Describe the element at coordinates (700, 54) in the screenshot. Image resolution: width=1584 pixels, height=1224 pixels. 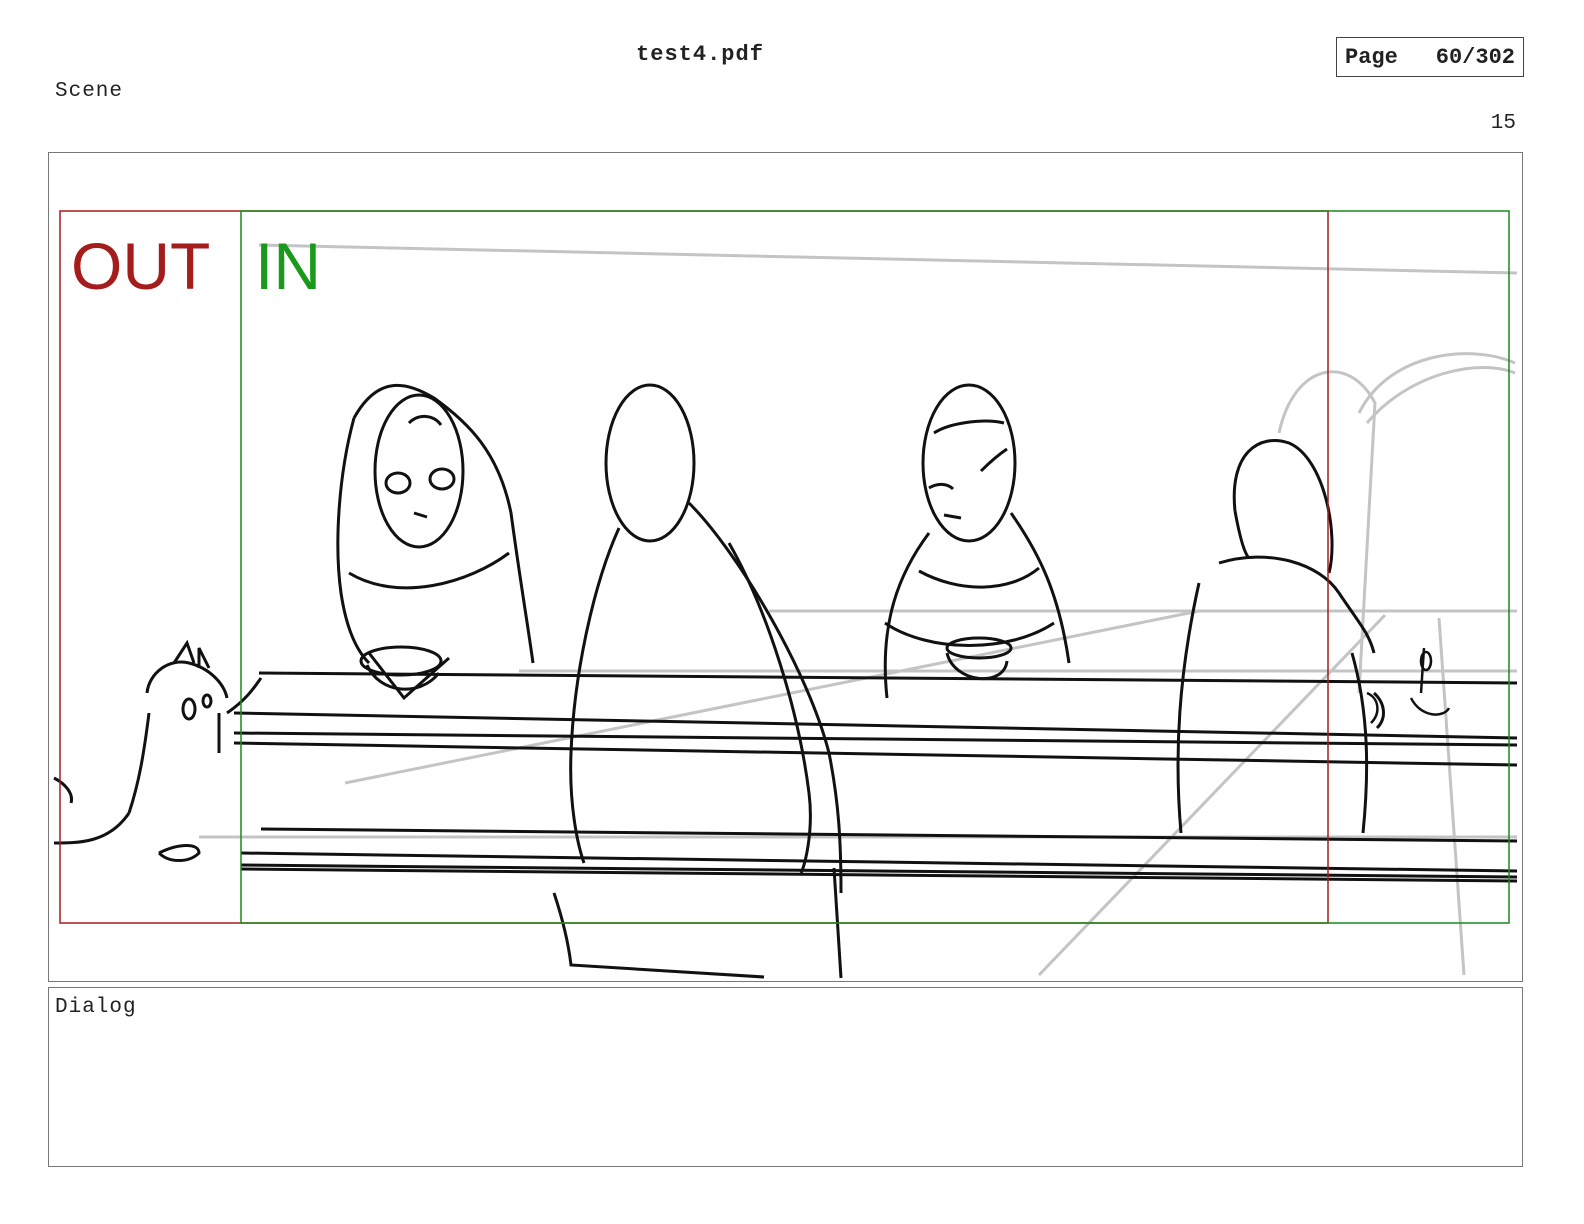
I see `document-title: test4.pdf` at that location.